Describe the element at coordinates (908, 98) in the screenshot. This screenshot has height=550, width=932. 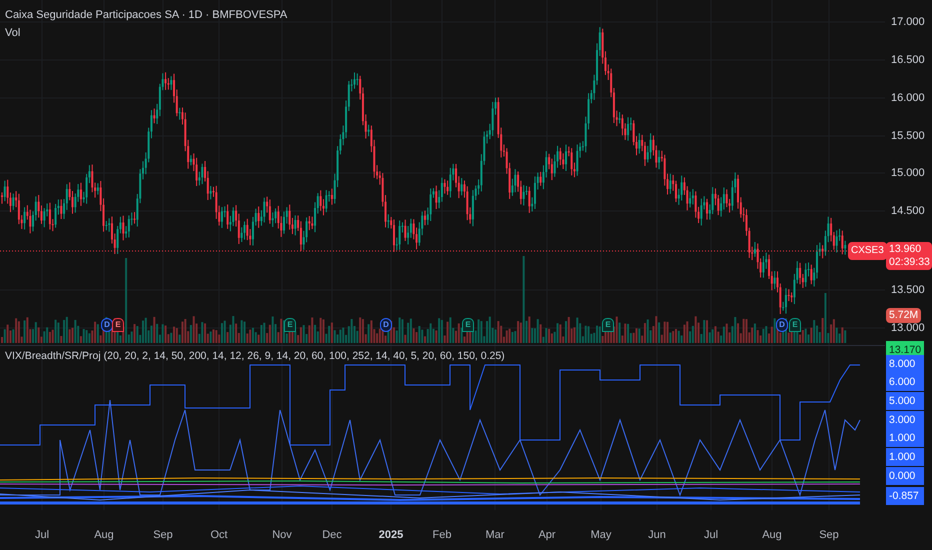
I see `price-axis-label: 16.000` at that location.